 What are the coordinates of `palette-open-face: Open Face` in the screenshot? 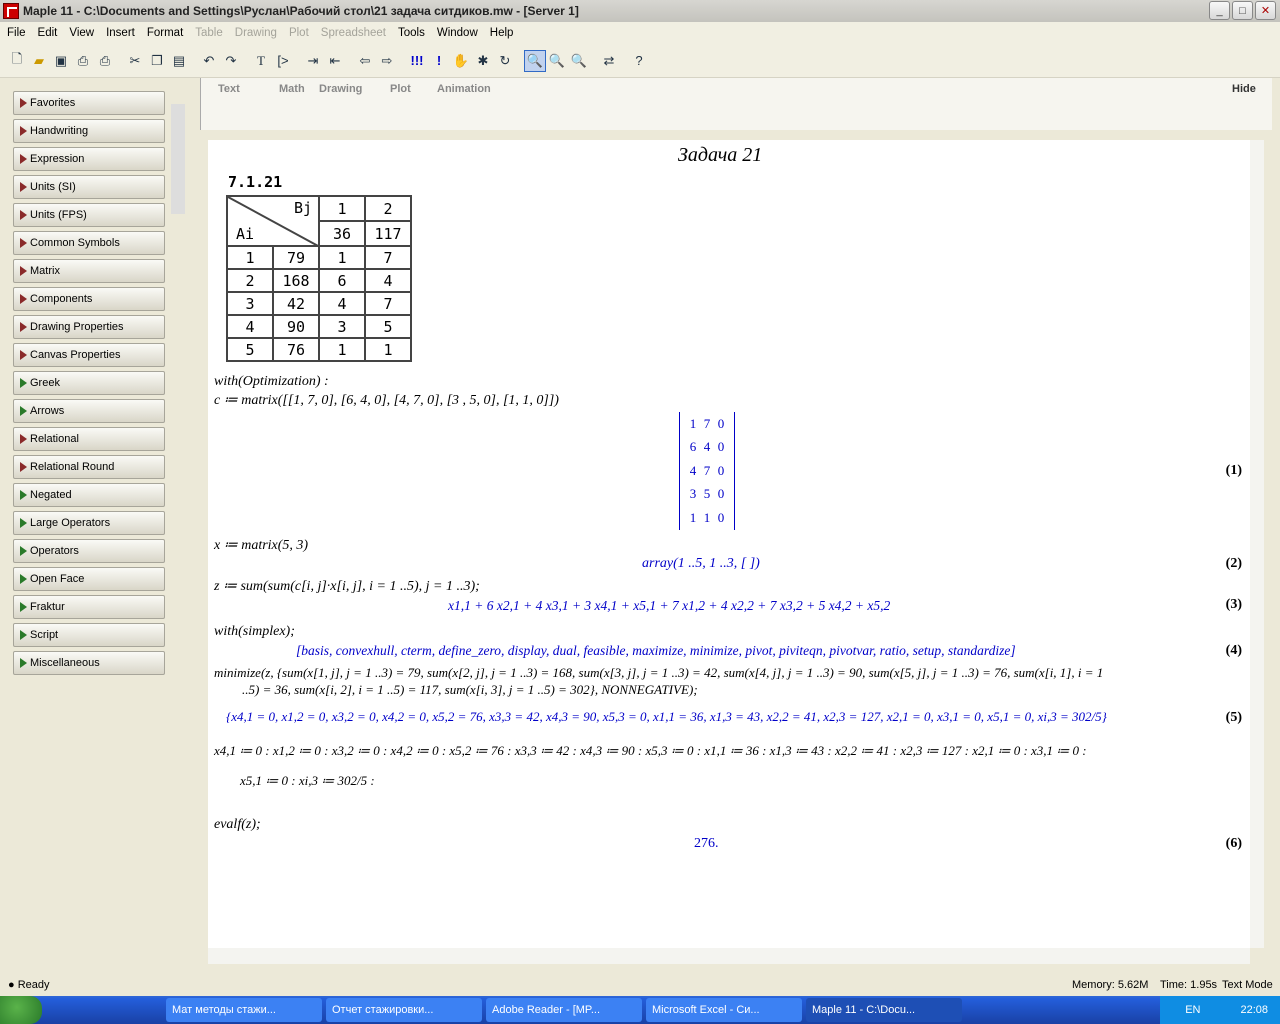 It's located at (89, 579).